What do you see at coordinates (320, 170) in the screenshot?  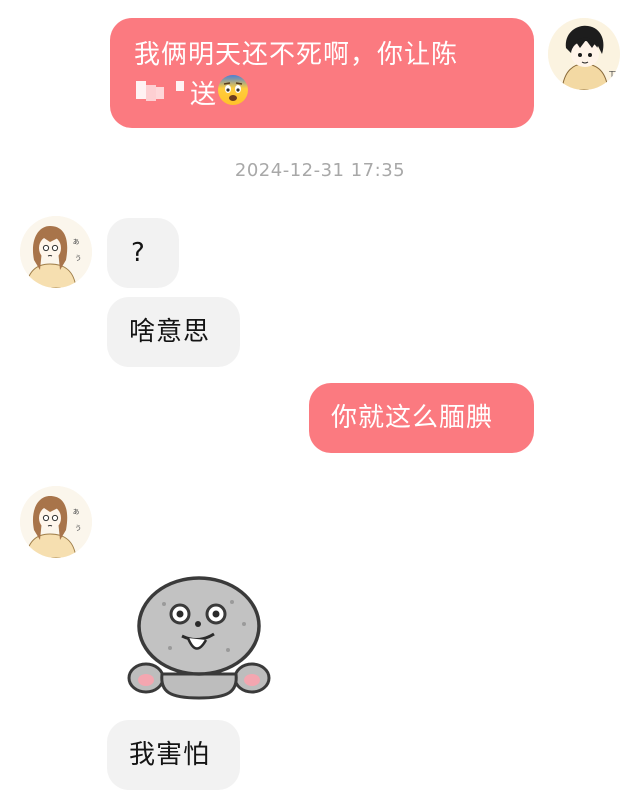 I see `timestamp: 2024-12-31 17:35` at bounding box center [320, 170].